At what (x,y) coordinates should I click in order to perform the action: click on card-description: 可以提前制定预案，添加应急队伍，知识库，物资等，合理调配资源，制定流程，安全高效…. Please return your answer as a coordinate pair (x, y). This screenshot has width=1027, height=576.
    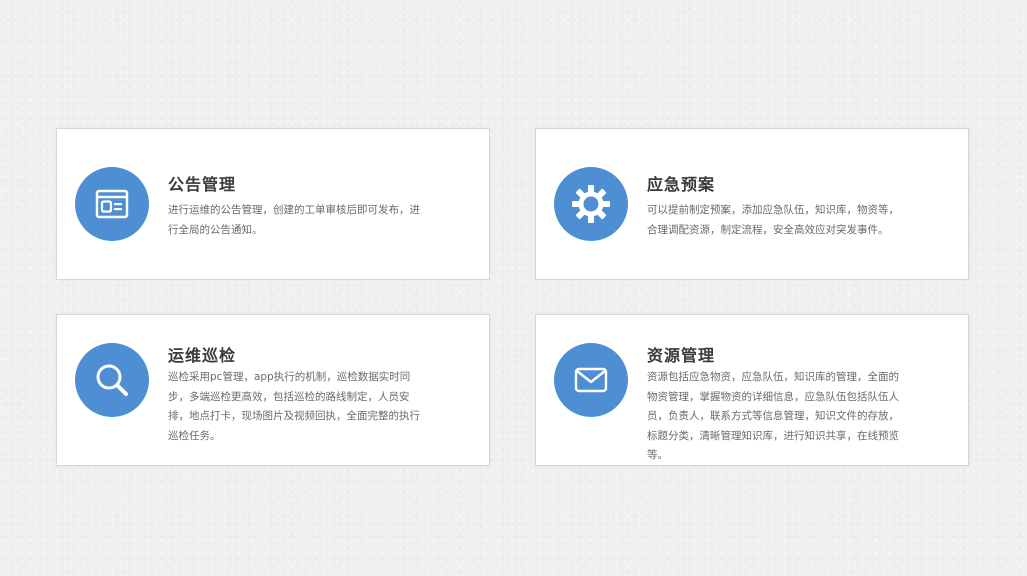
    Looking at the image, I should click on (773, 220).